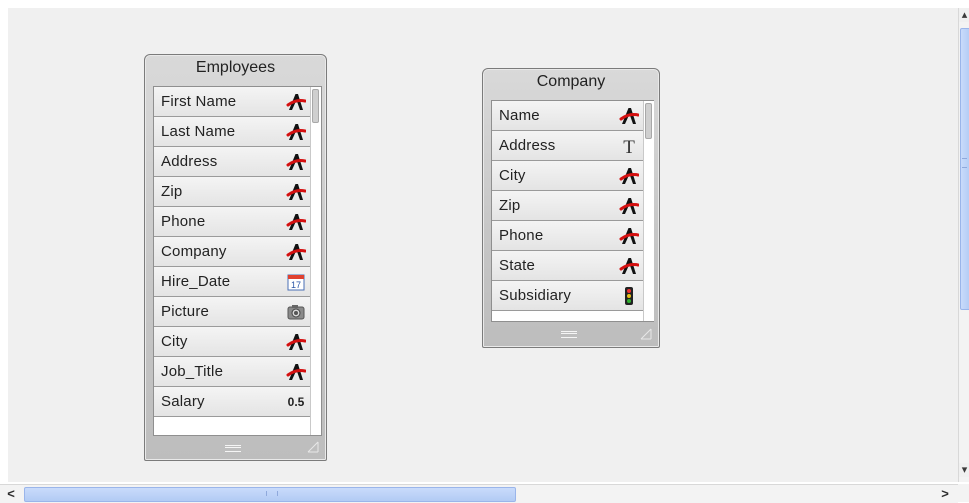 The image size is (969, 503). Describe the element at coordinates (194, 251) in the screenshot. I see `field-name: Company` at that location.